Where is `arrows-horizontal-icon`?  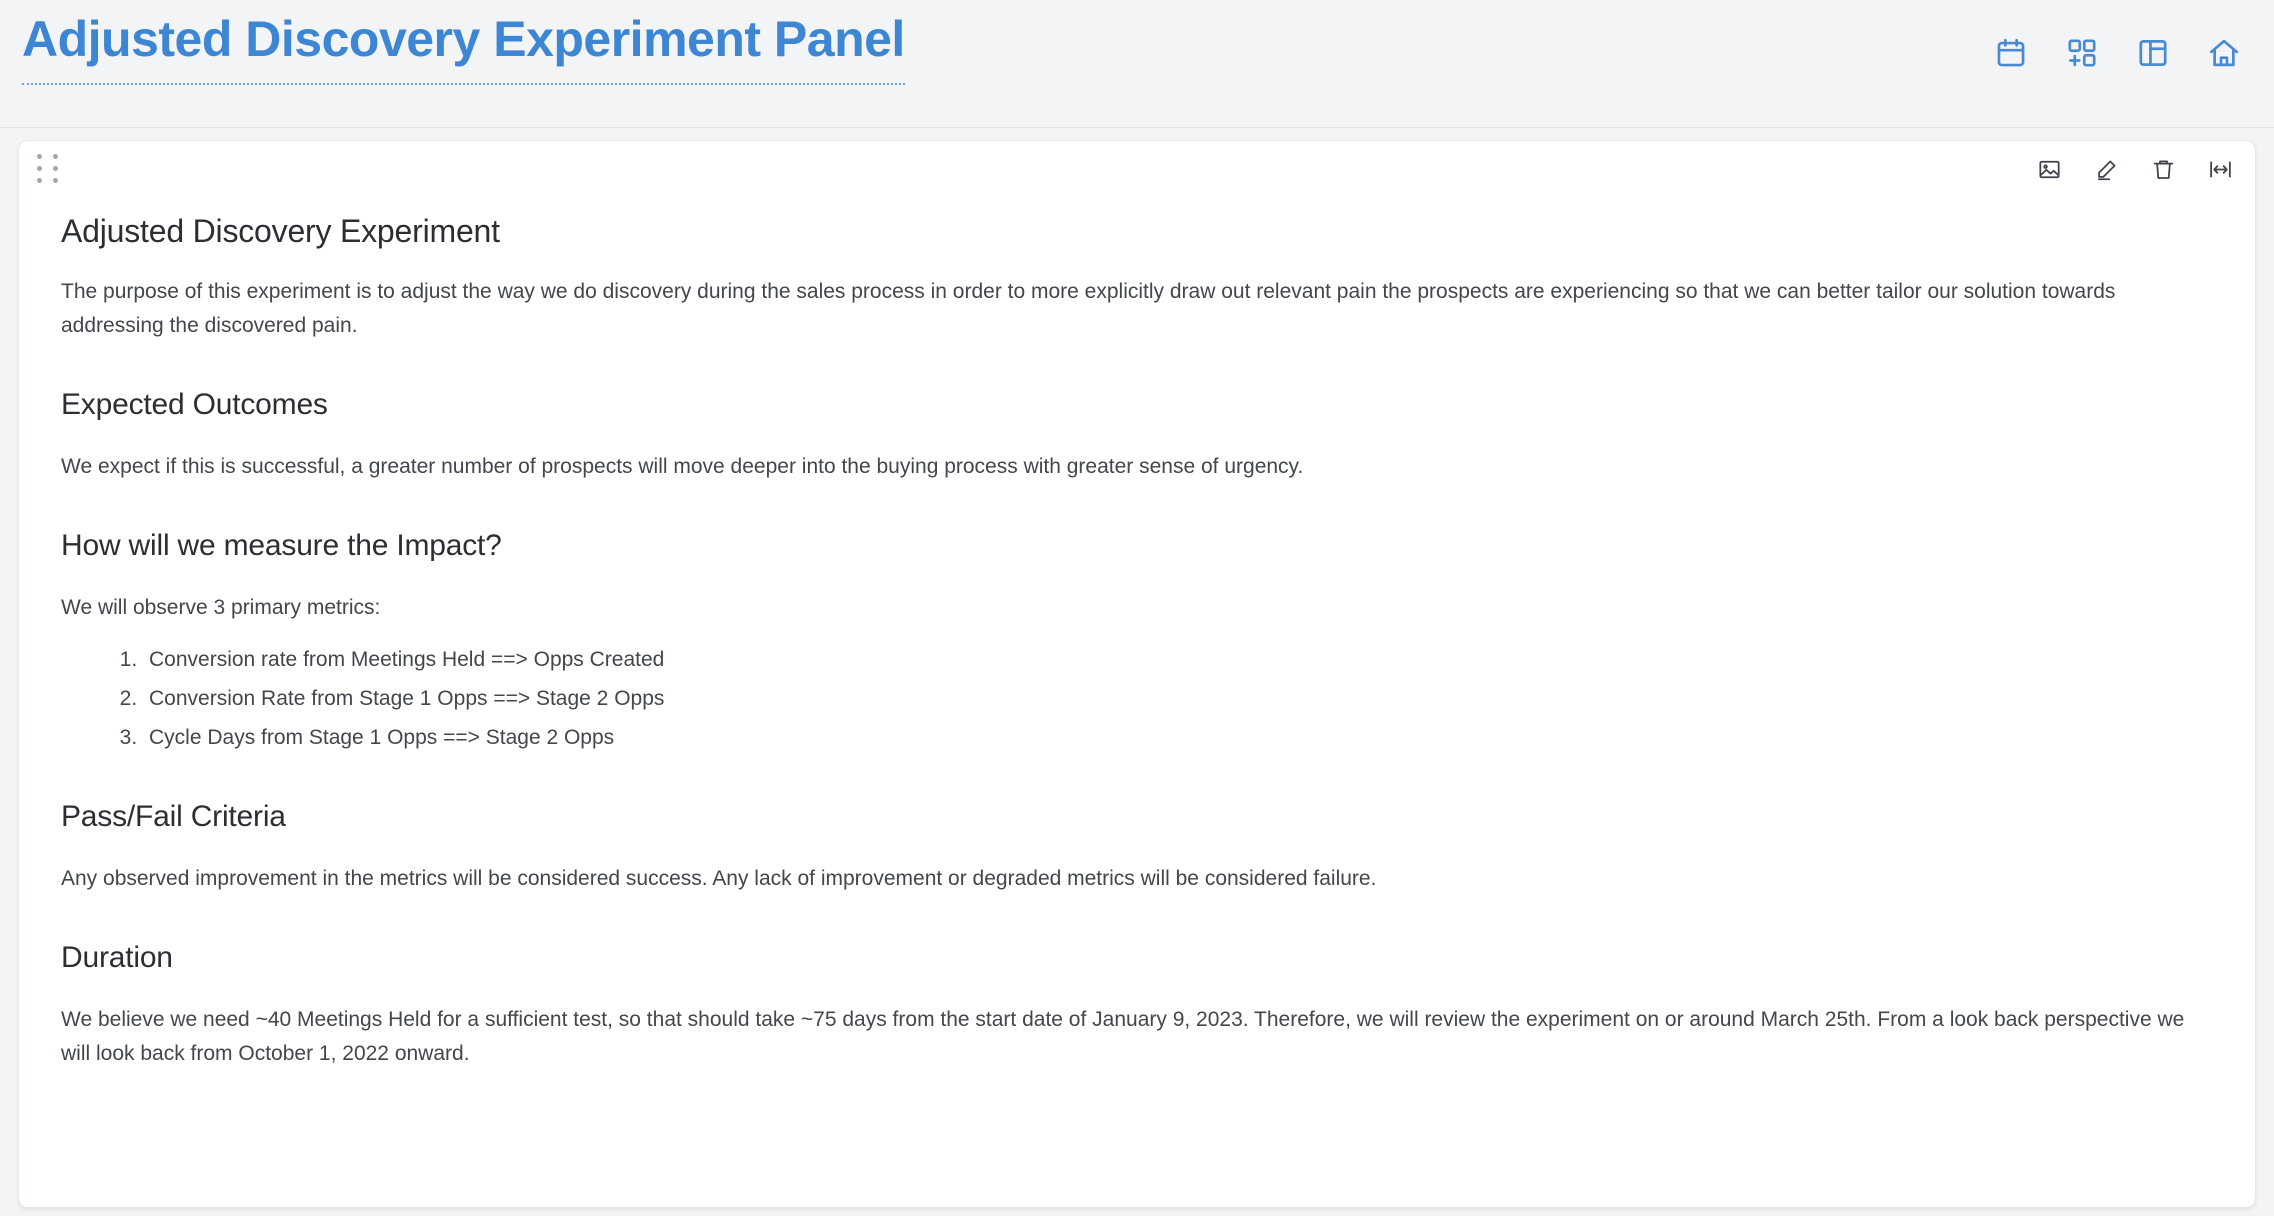 arrows-horizontal-icon is located at coordinates (2220, 169).